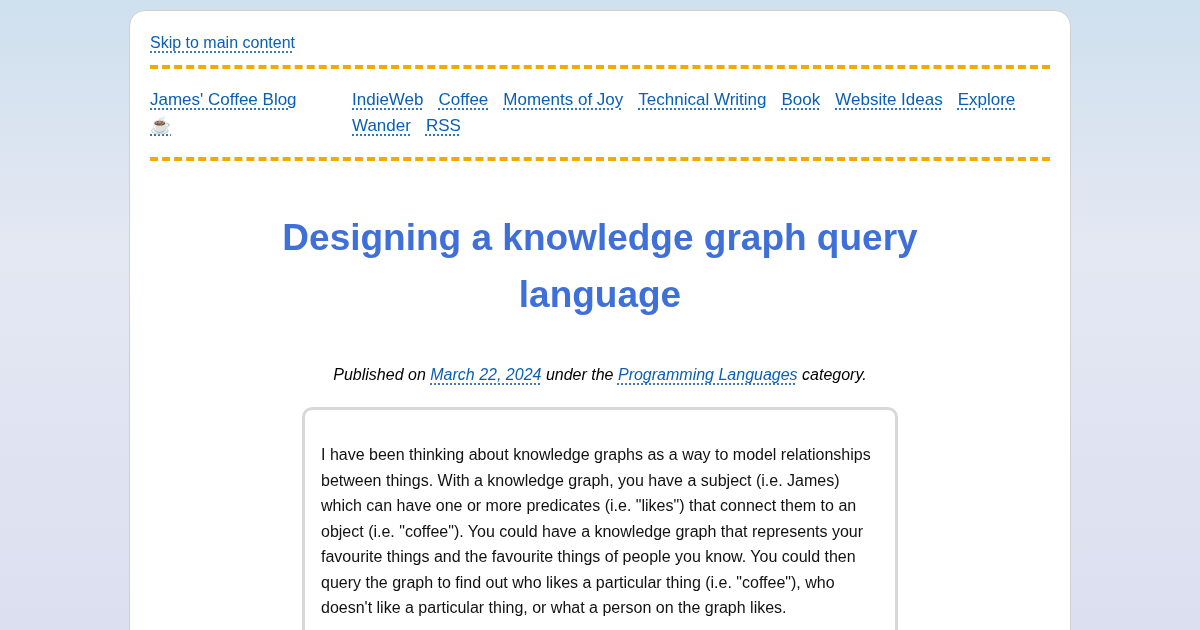 The image size is (1200, 630). Describe the element at coordinates (563, 100) in the screenshot. I see `nav-link: Moments of Joy` at that location.